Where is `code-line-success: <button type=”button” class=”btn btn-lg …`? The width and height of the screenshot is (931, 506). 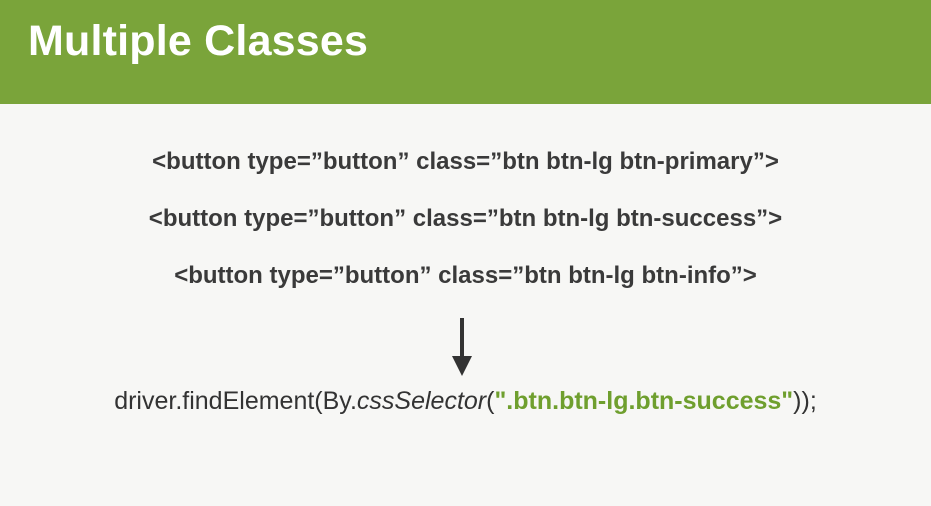 code-line-success: <button type=”button” class=”btn btn-lg … is located at coordinates (465, 218).